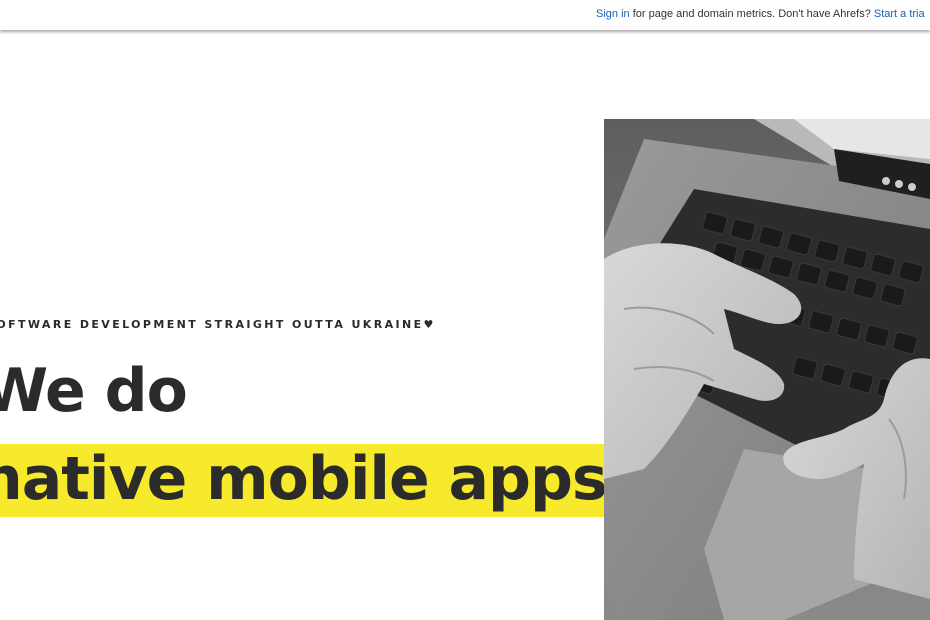 The image size is (930, 620). I want to click on hero-headline-line1: We do, so click(94, 391).